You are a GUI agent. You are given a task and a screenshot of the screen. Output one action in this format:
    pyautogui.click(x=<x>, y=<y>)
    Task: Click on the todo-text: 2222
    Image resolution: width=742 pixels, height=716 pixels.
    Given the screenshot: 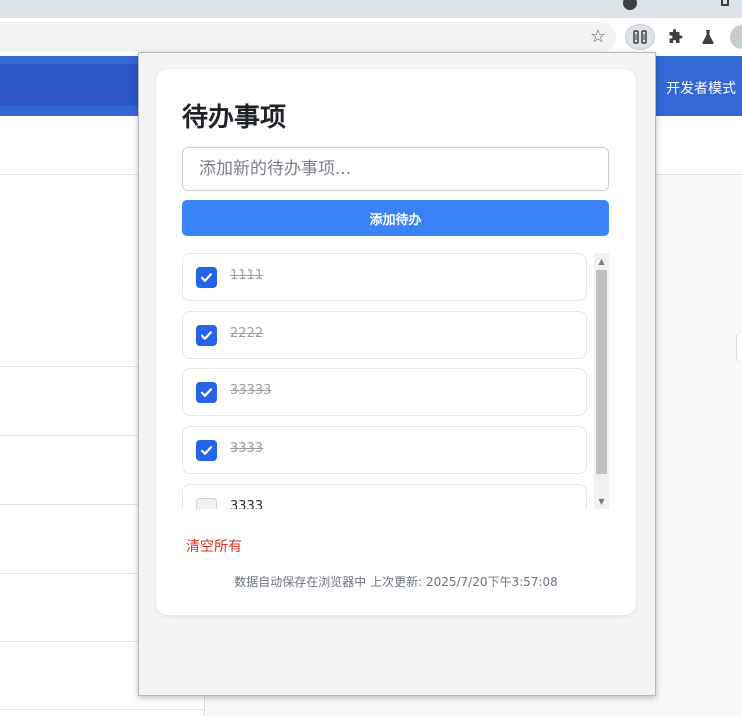 What is the action you would take?
    pyautogui.click(x=247, y=333)
    